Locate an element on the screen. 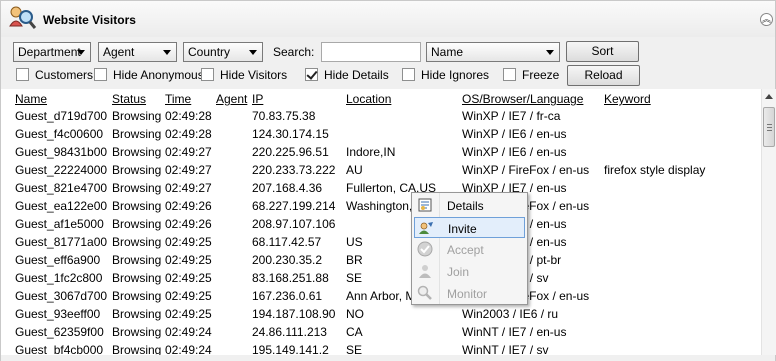  menu-item-invite: Invite is located at coordinates (469, 227).